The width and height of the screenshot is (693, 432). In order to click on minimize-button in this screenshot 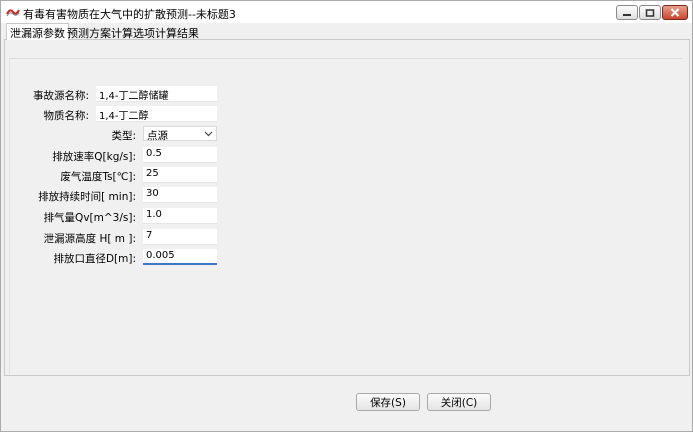, I will do `click(627, 12)`.